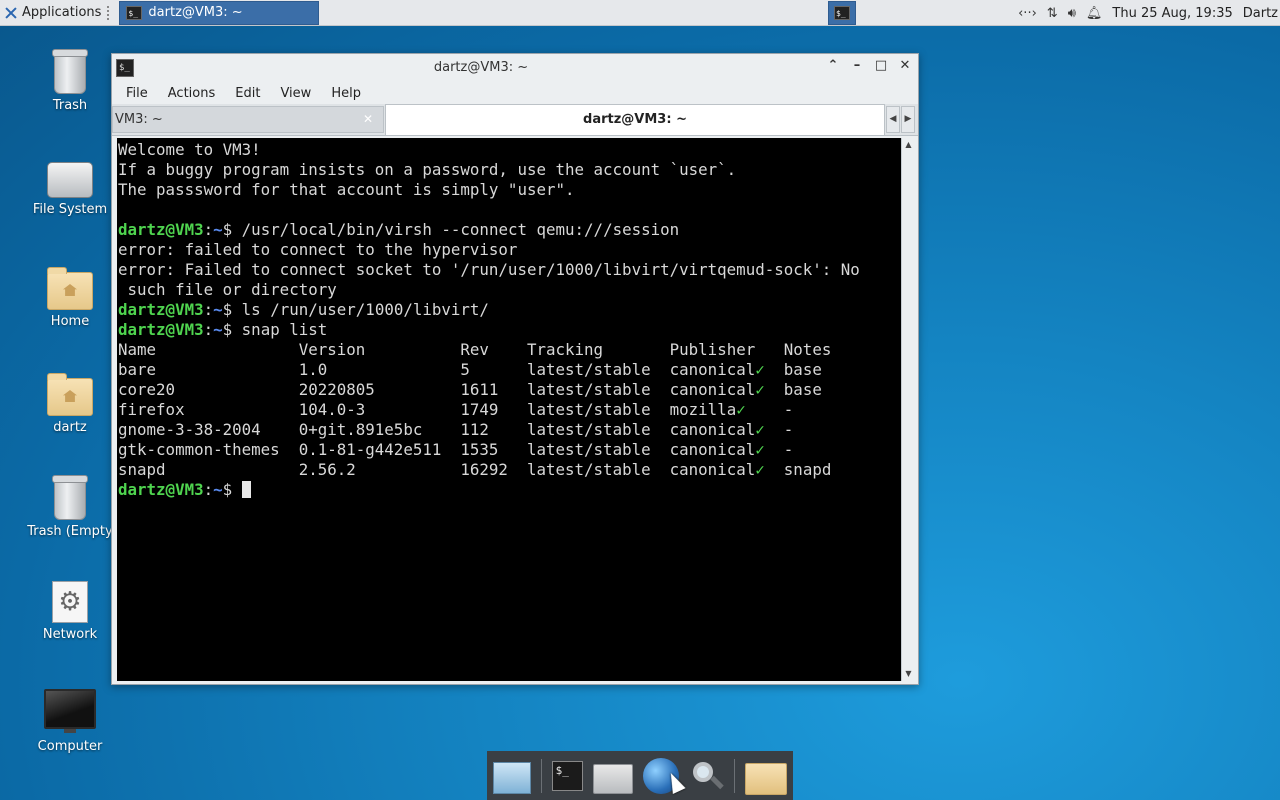  I want to click on tab-active: dartz@VM3: ~, so click(635, 119).